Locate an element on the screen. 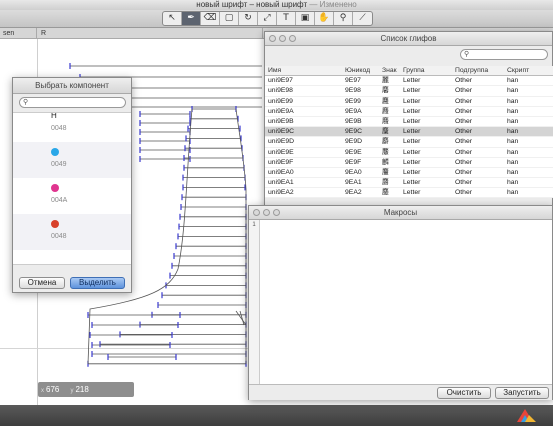 This screenshot has height=426, width=553. glyph-row: uni9EA1 9EA1 麡 Letter Other han is located at coordinates (409, 183).